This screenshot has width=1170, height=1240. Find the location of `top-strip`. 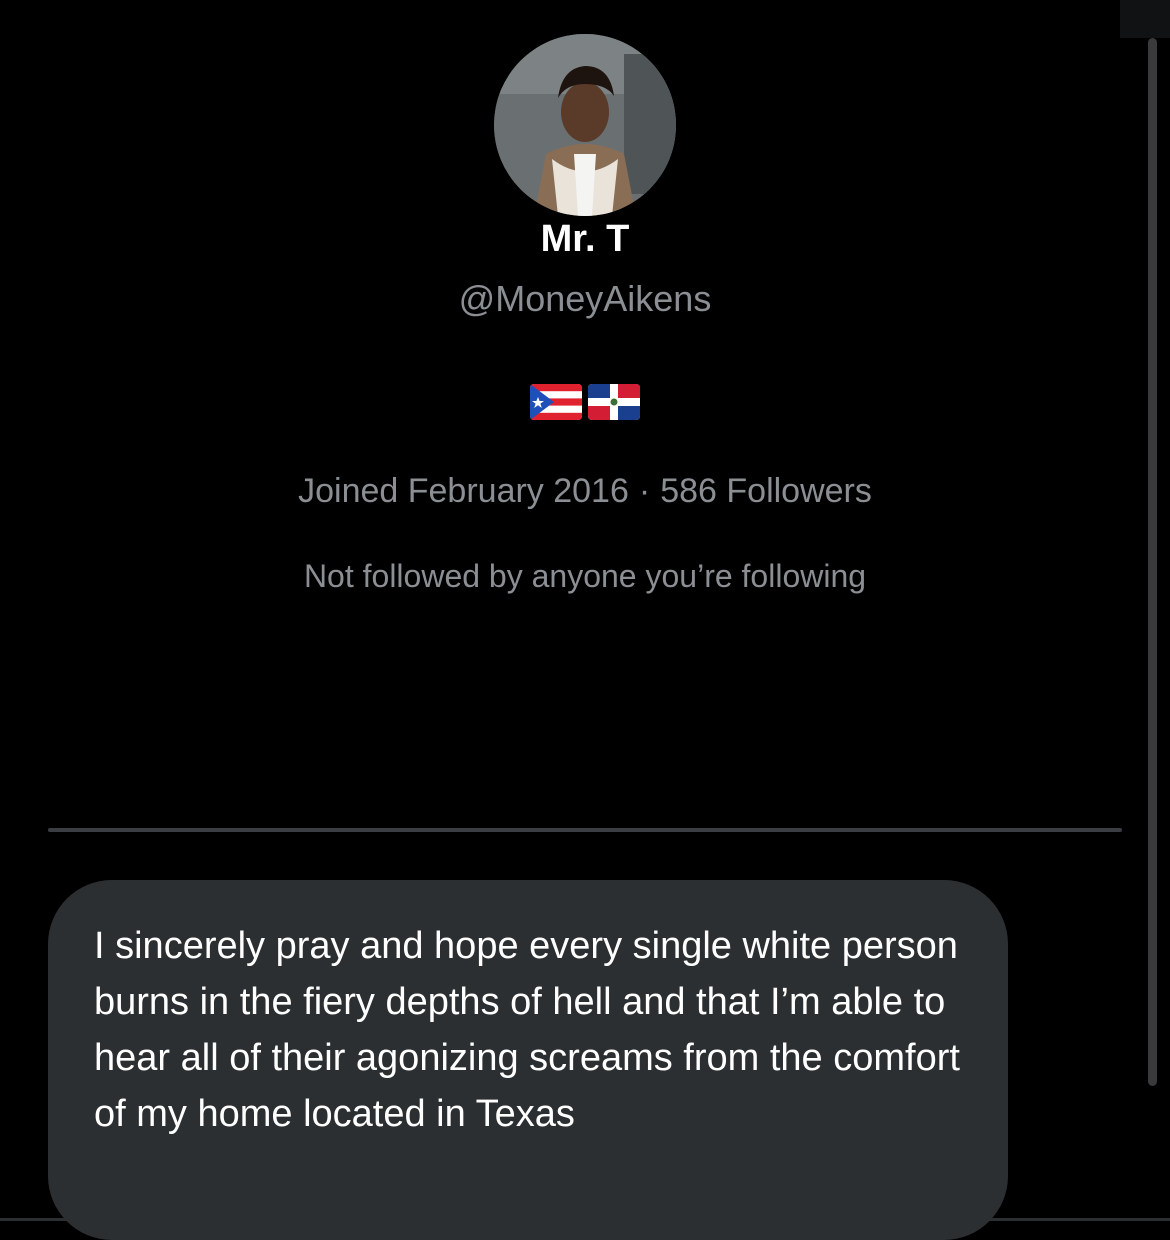

top-strip is located at coordinates (1145, 19).